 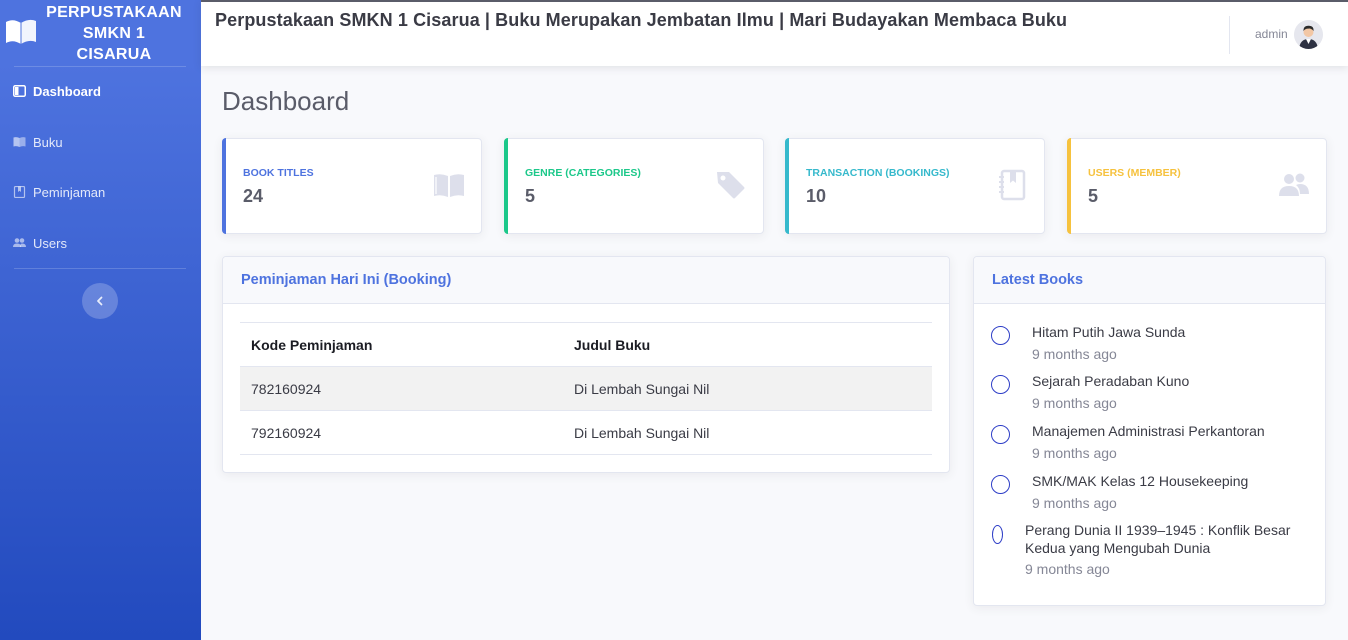 I want to click on table-row: 782160924 Di Lembah Sungai Nil, so click(x=586, y=388).